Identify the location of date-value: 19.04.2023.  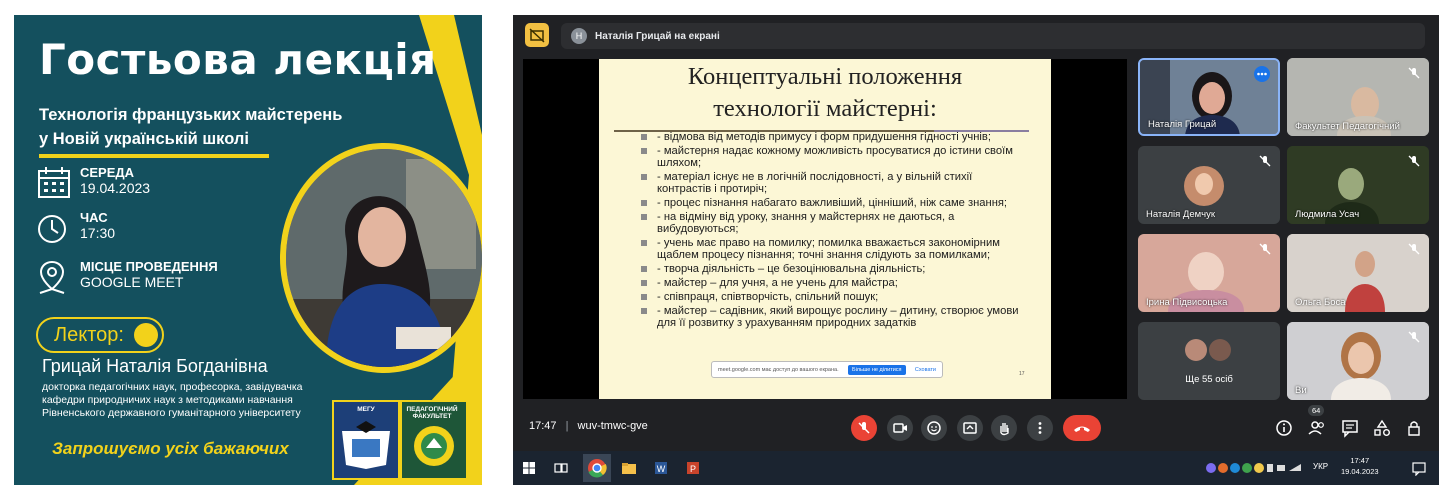
(115, 188).